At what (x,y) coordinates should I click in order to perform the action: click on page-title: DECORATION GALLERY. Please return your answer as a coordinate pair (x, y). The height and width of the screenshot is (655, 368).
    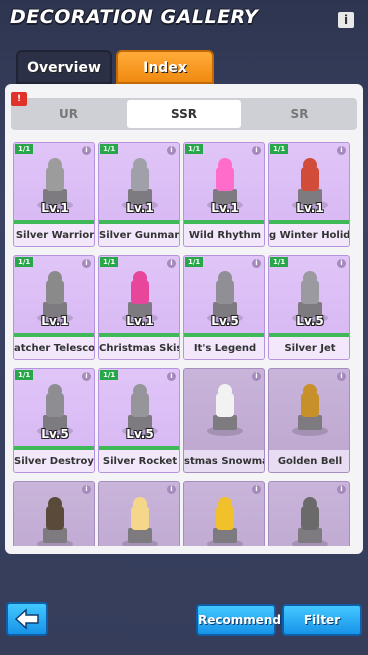
    Looking at the image, I should click on (134, 17).